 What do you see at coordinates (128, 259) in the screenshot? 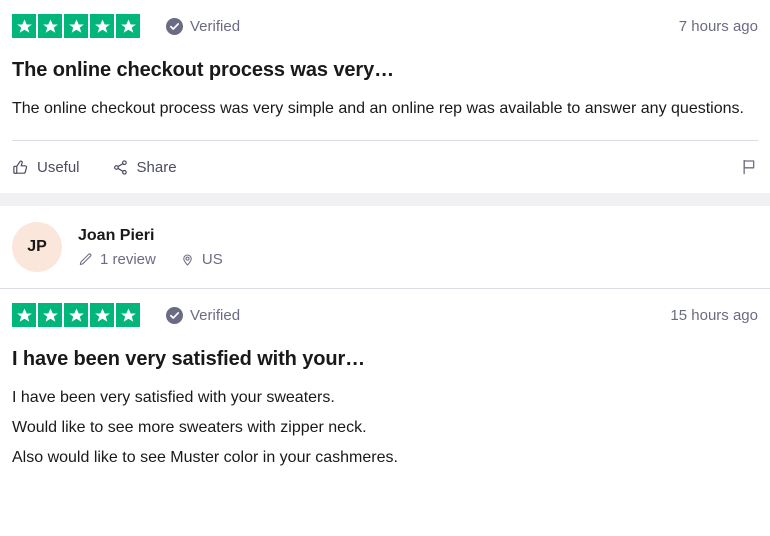
I see `review-count-label: 1 review` at bounding box center [128, 259].